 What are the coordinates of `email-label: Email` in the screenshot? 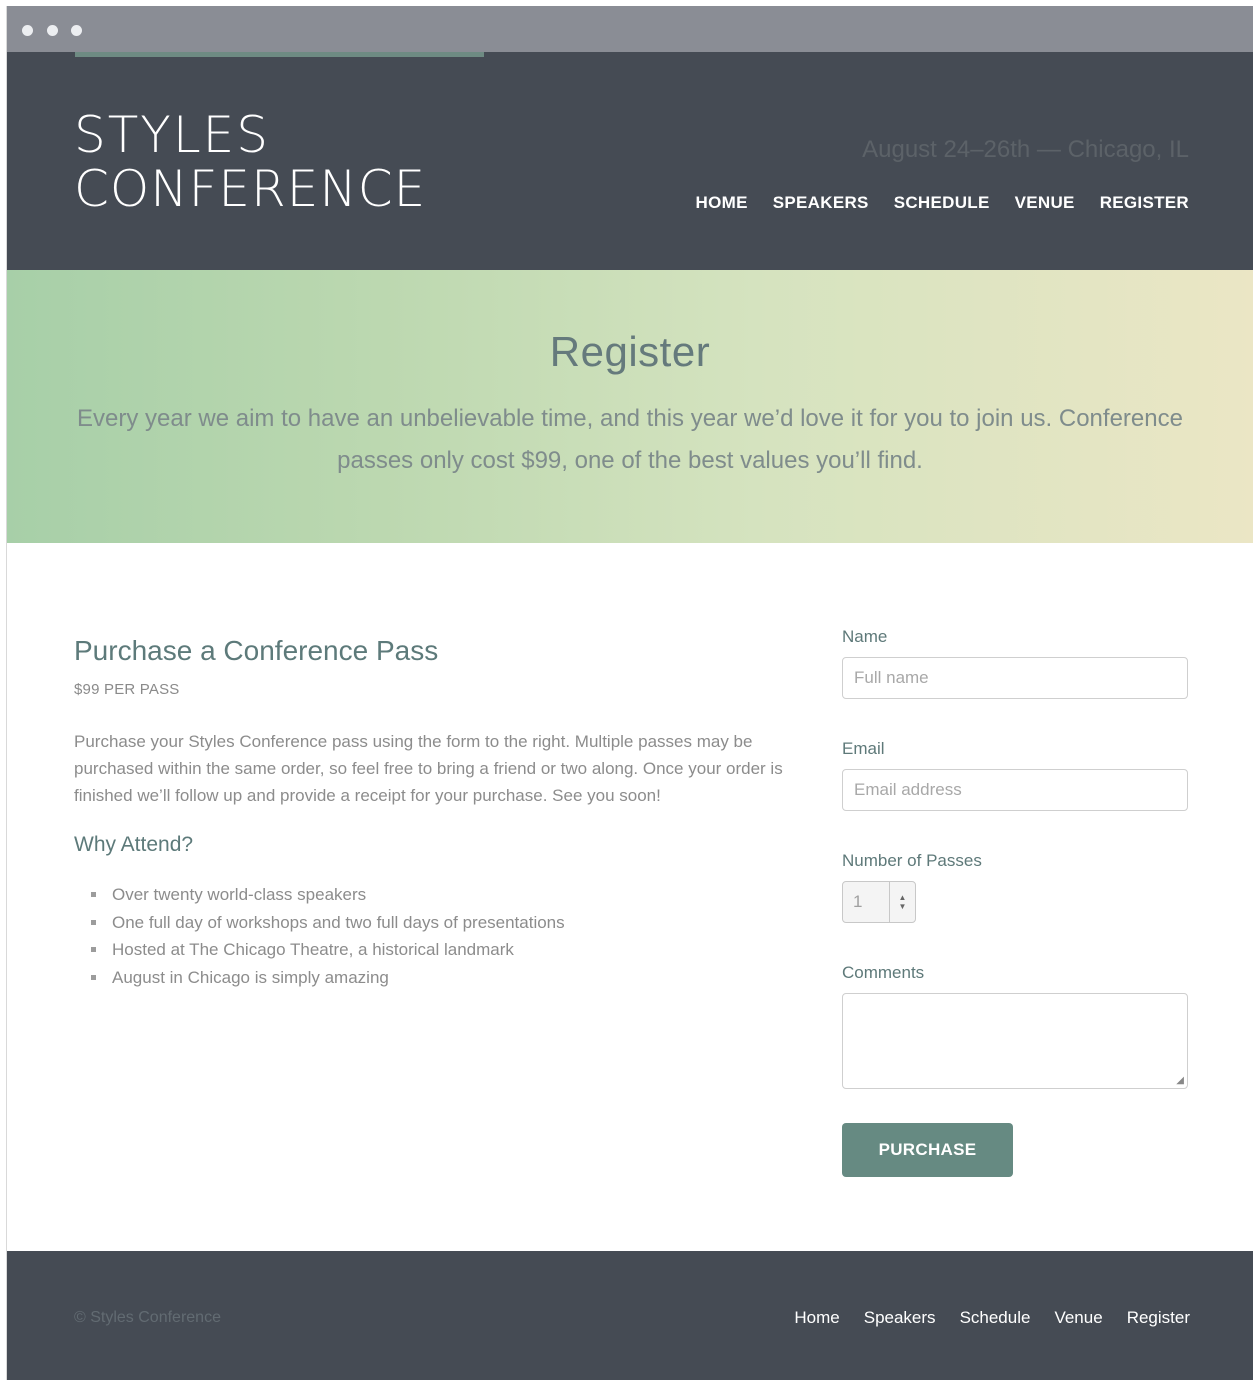 It's located at (863, 748).